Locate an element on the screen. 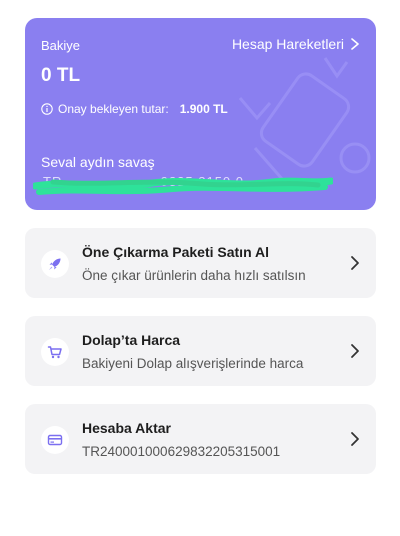 The image size is (400, 536). option-subtitle: Öne çıkar ürünlerin daha hızlı satılsın is located at coordinates (194, 275).